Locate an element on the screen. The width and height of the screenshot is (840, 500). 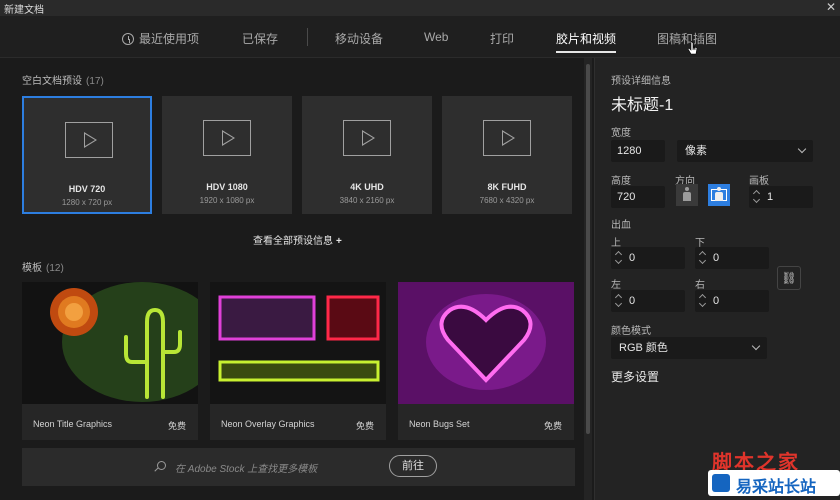
preset-size: 1920 x 1080 px is located at coordinates (227, 200).